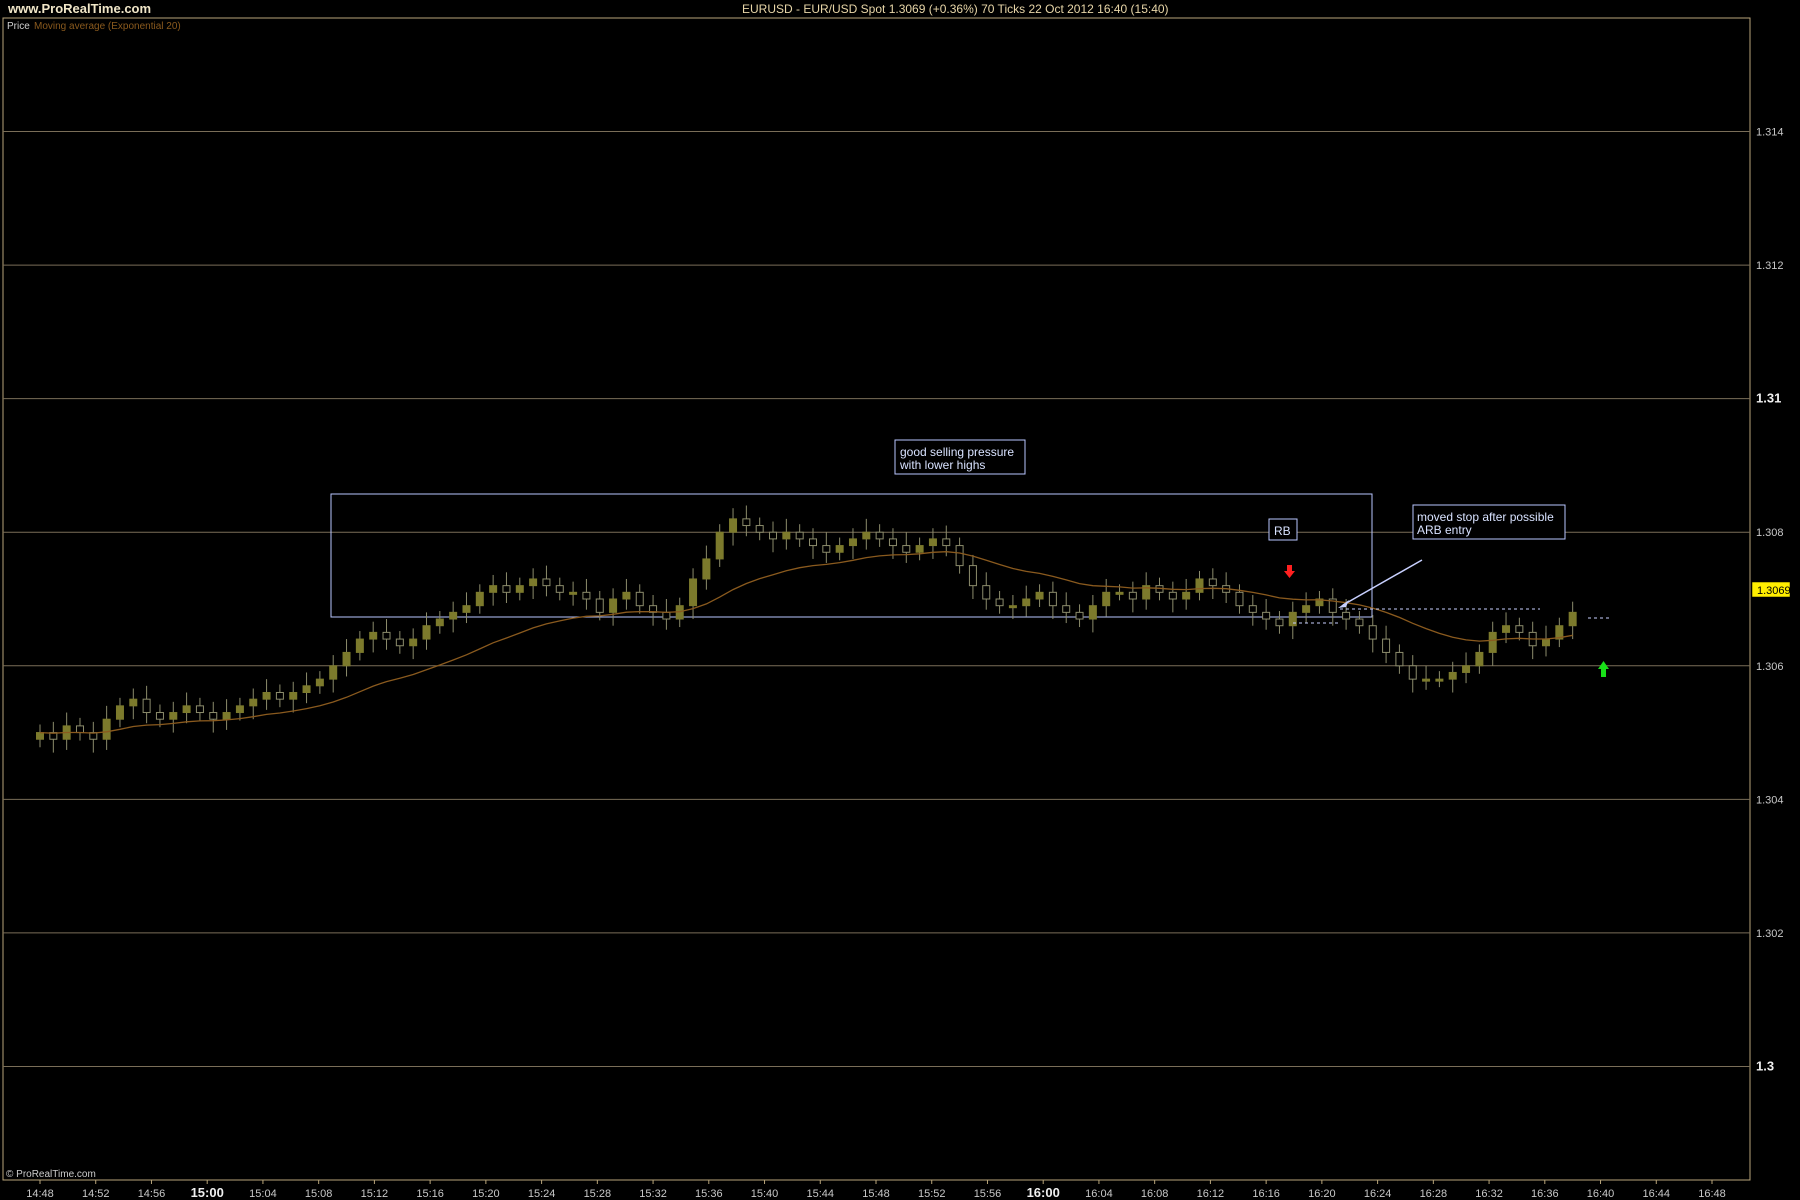 The height and width of the screenshot is (1200, 1800). I want to click on x-tick-label: 16:28, so click(1434, 1194).